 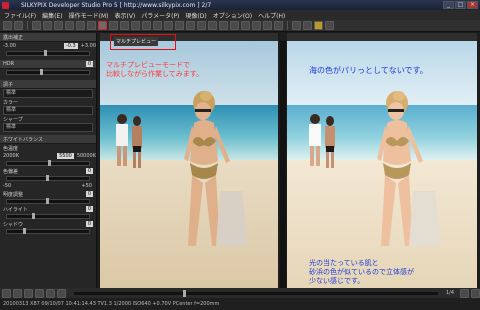 What do you see at coordinates (48, 119) in the screenshot?
I see `sharp-row: シャープ` at bounding box center [48, 119].